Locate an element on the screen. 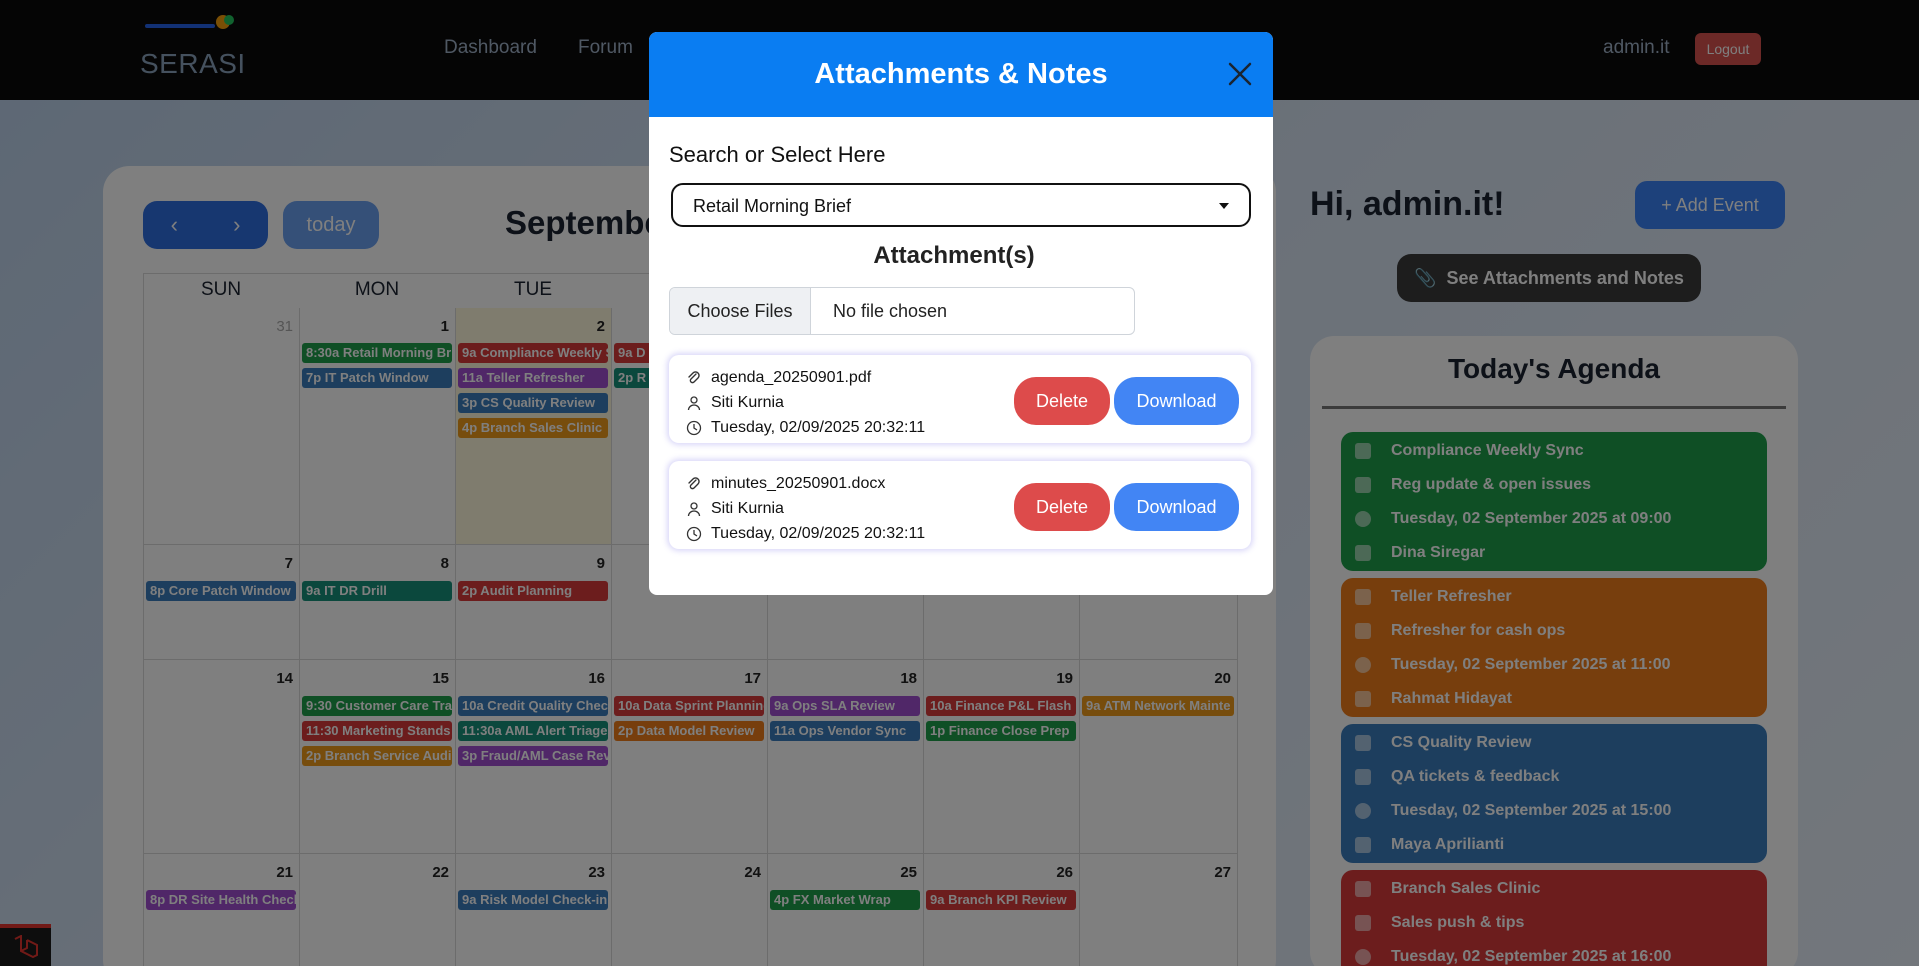 This screenshot has width=1919, height=966. modal-header: Attachments & Notes is located at coordinates (961, 74).